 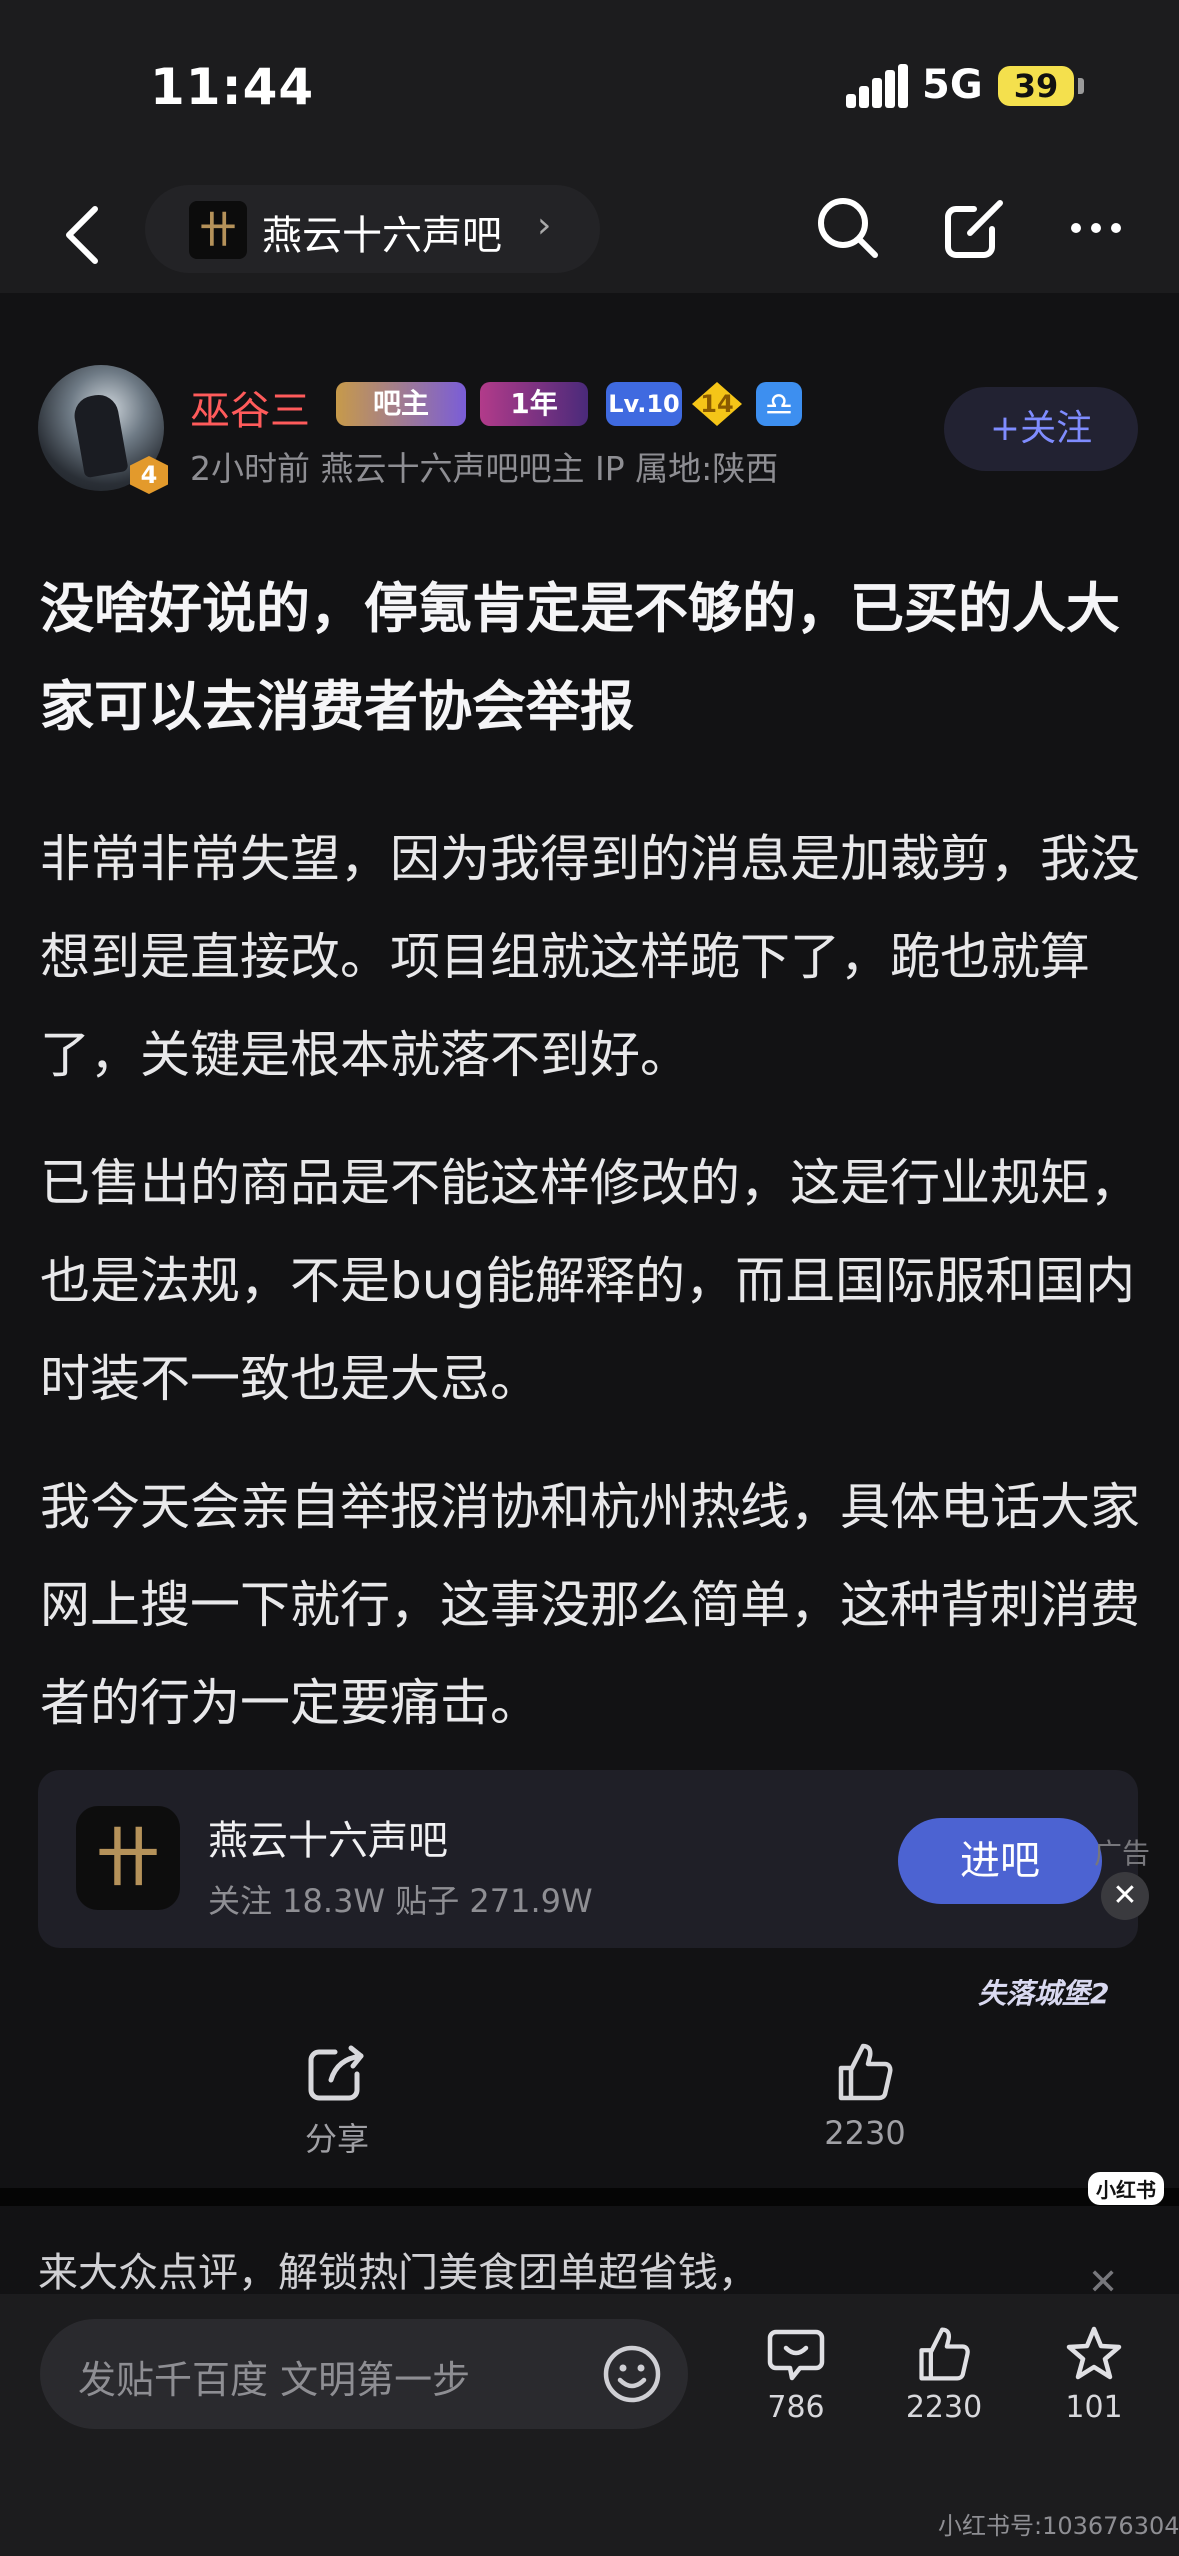 I want to click on promo-text: 来大众点评，解锁热门美食团单超省钱，, so click(x=398, y=2269).